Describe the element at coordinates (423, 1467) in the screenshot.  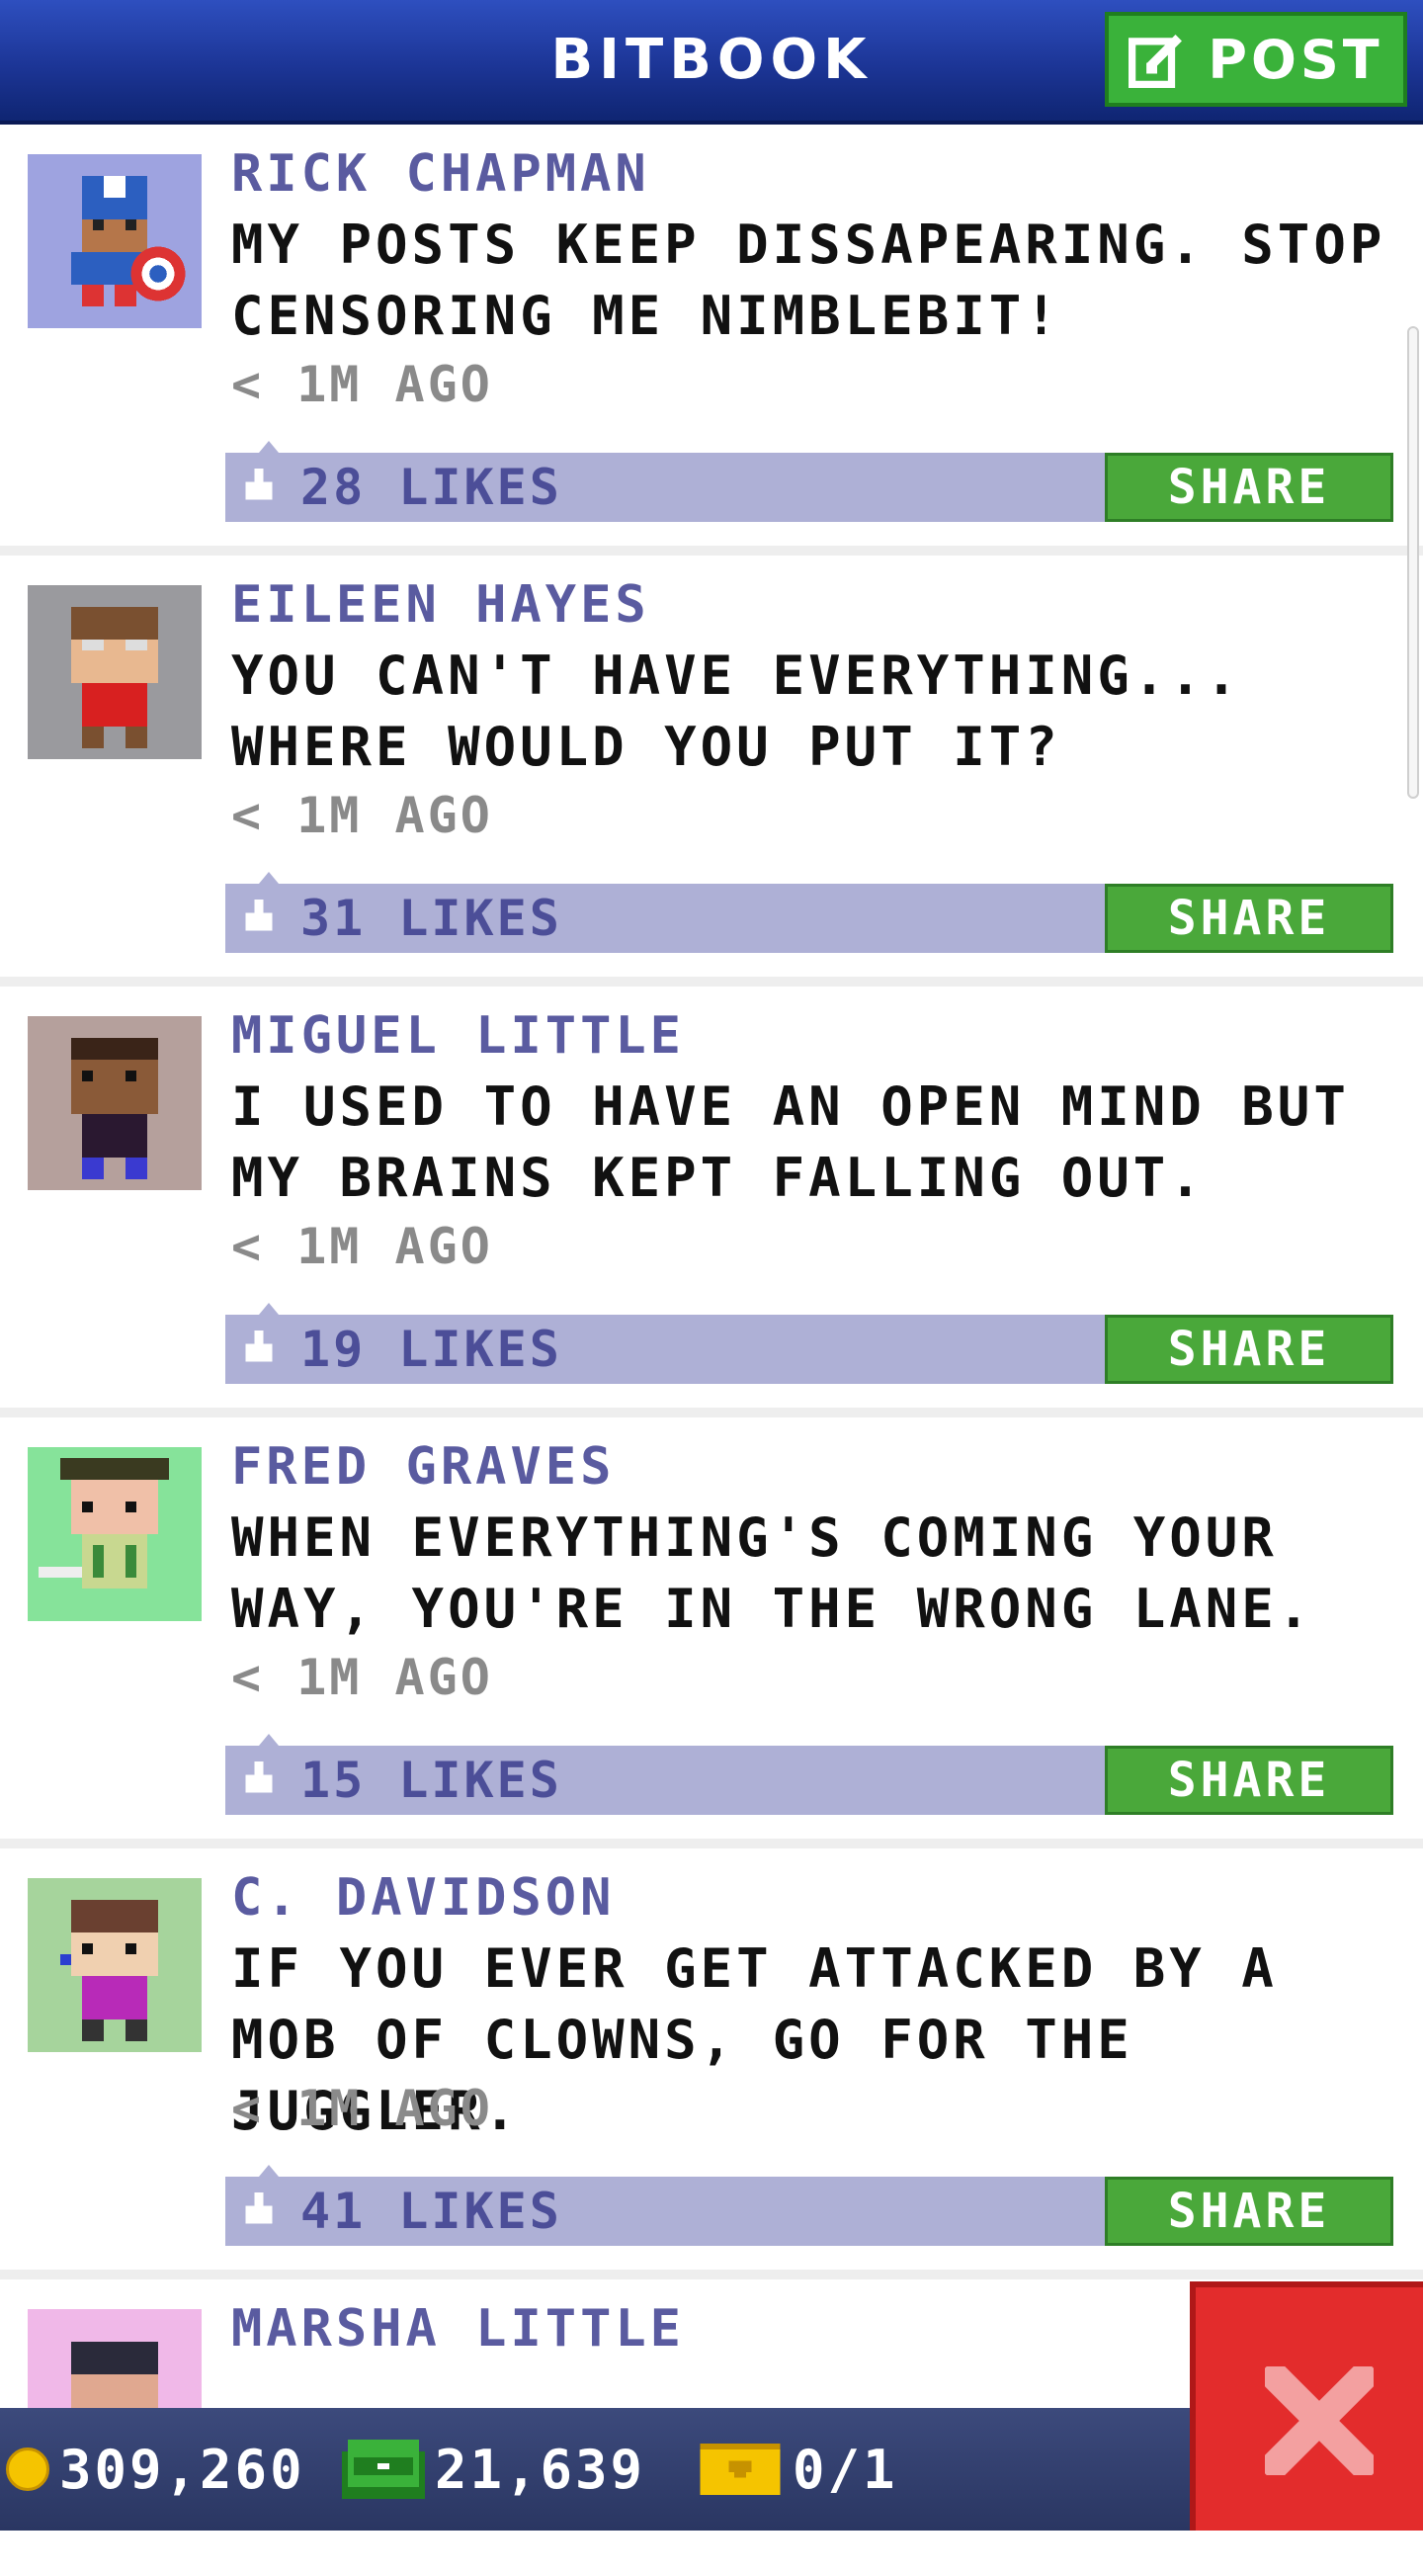
I see `post-author: FRED GRAVES` at that location.